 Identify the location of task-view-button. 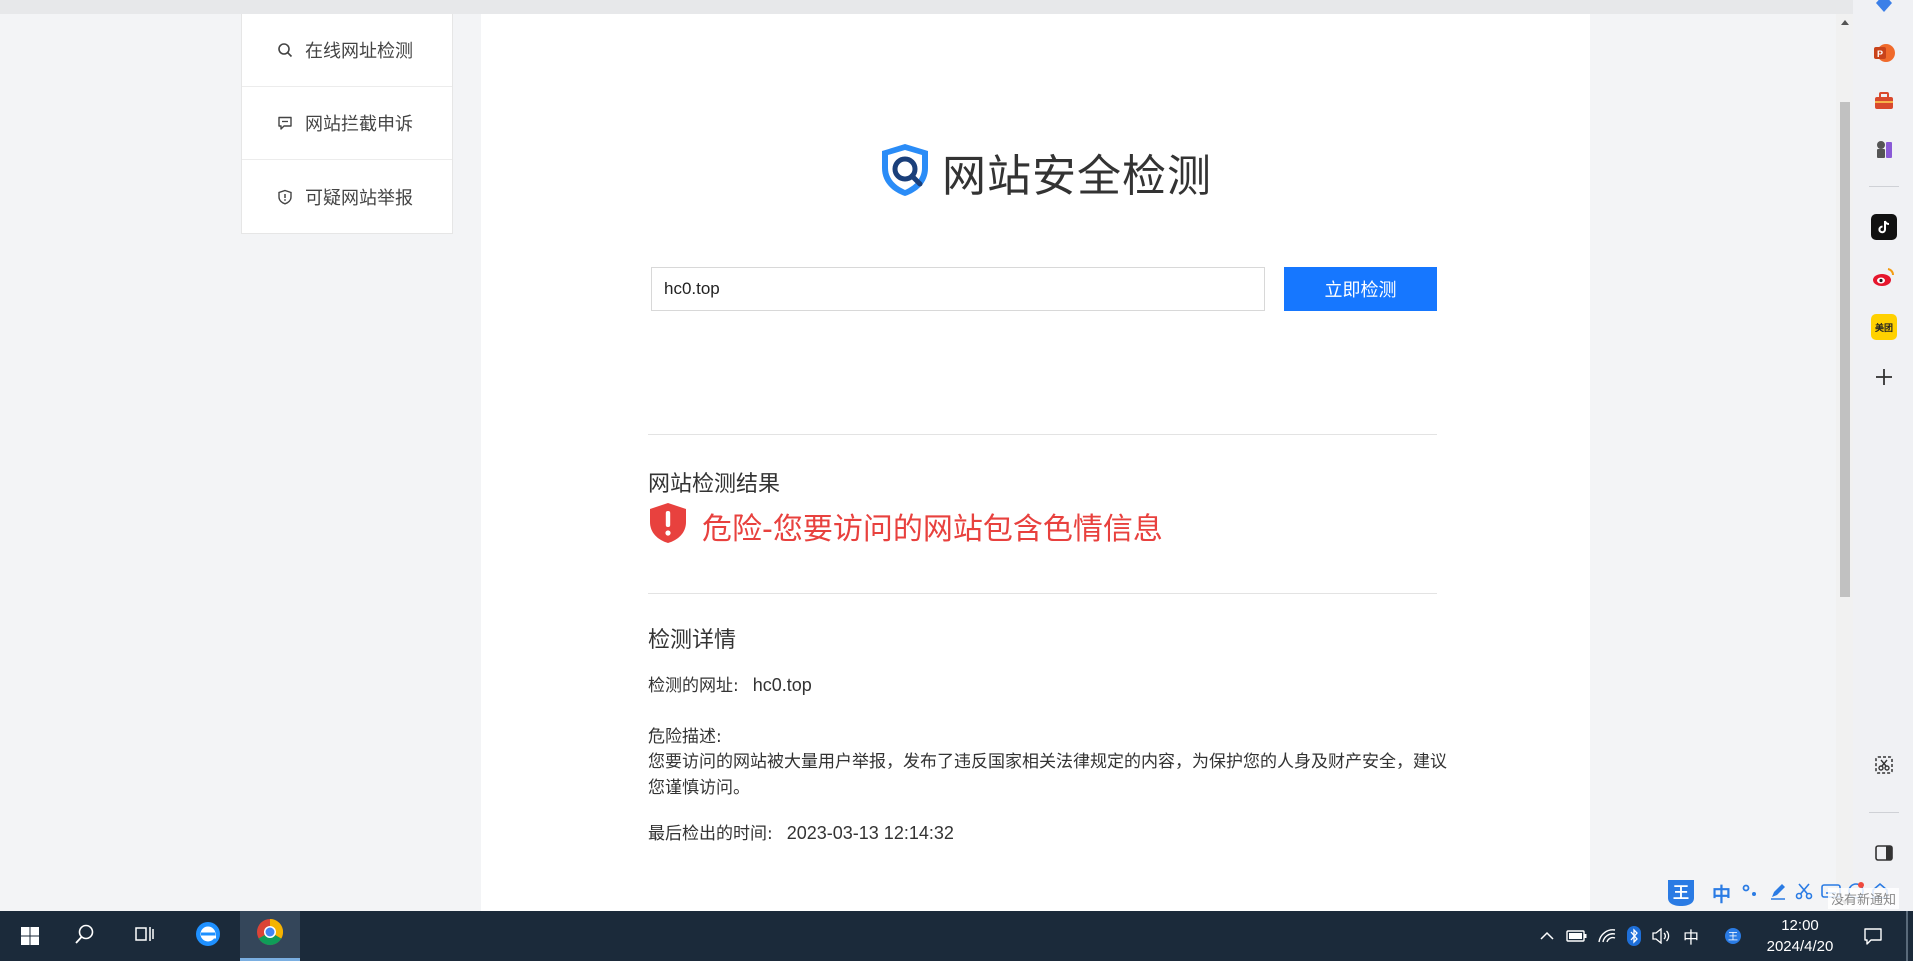
(145, 936).